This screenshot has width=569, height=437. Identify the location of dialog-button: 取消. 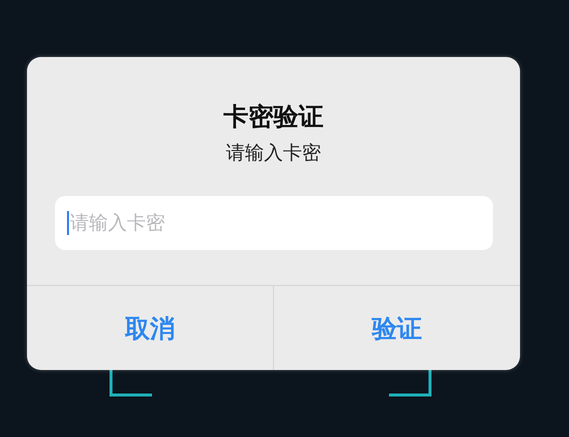
(150, 328).